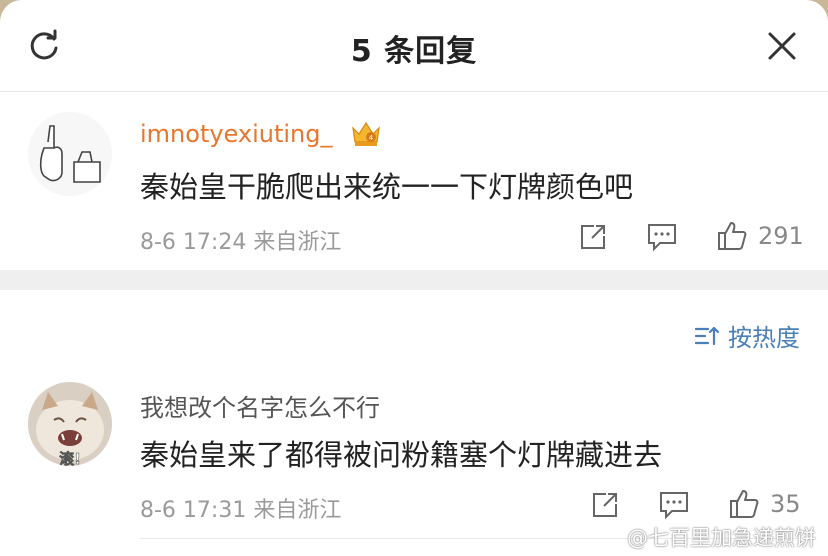 This screenshot has width=828, height=556. I want to click on page-title: 5 条回复, so click(414, 51).